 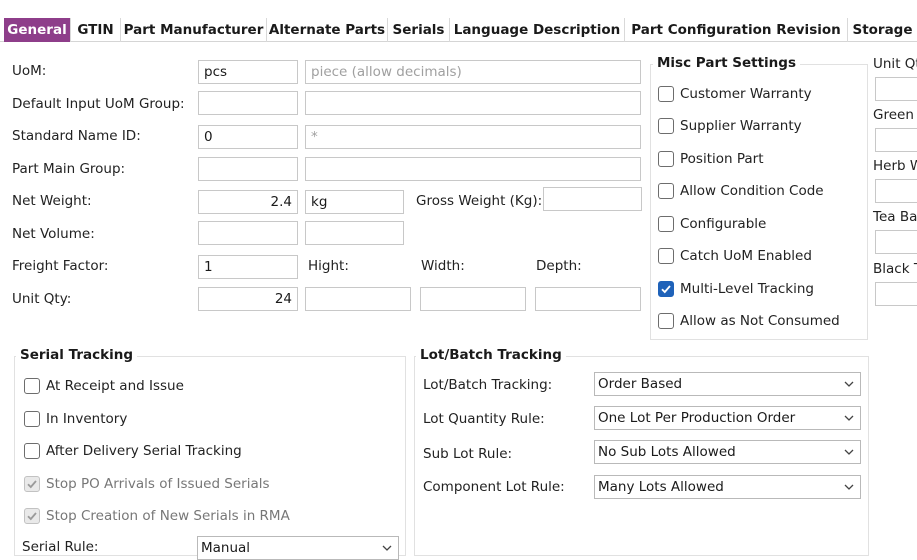 I want to click on allow-as-not-consumed-label: Allow as Not Consumed, so click(x=760, y=321).